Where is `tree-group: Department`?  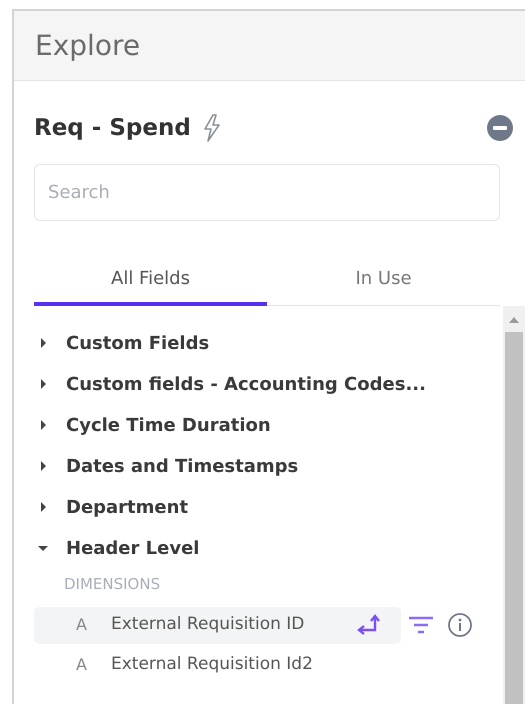
tree-group: Department is located at coordinates (268, 507).